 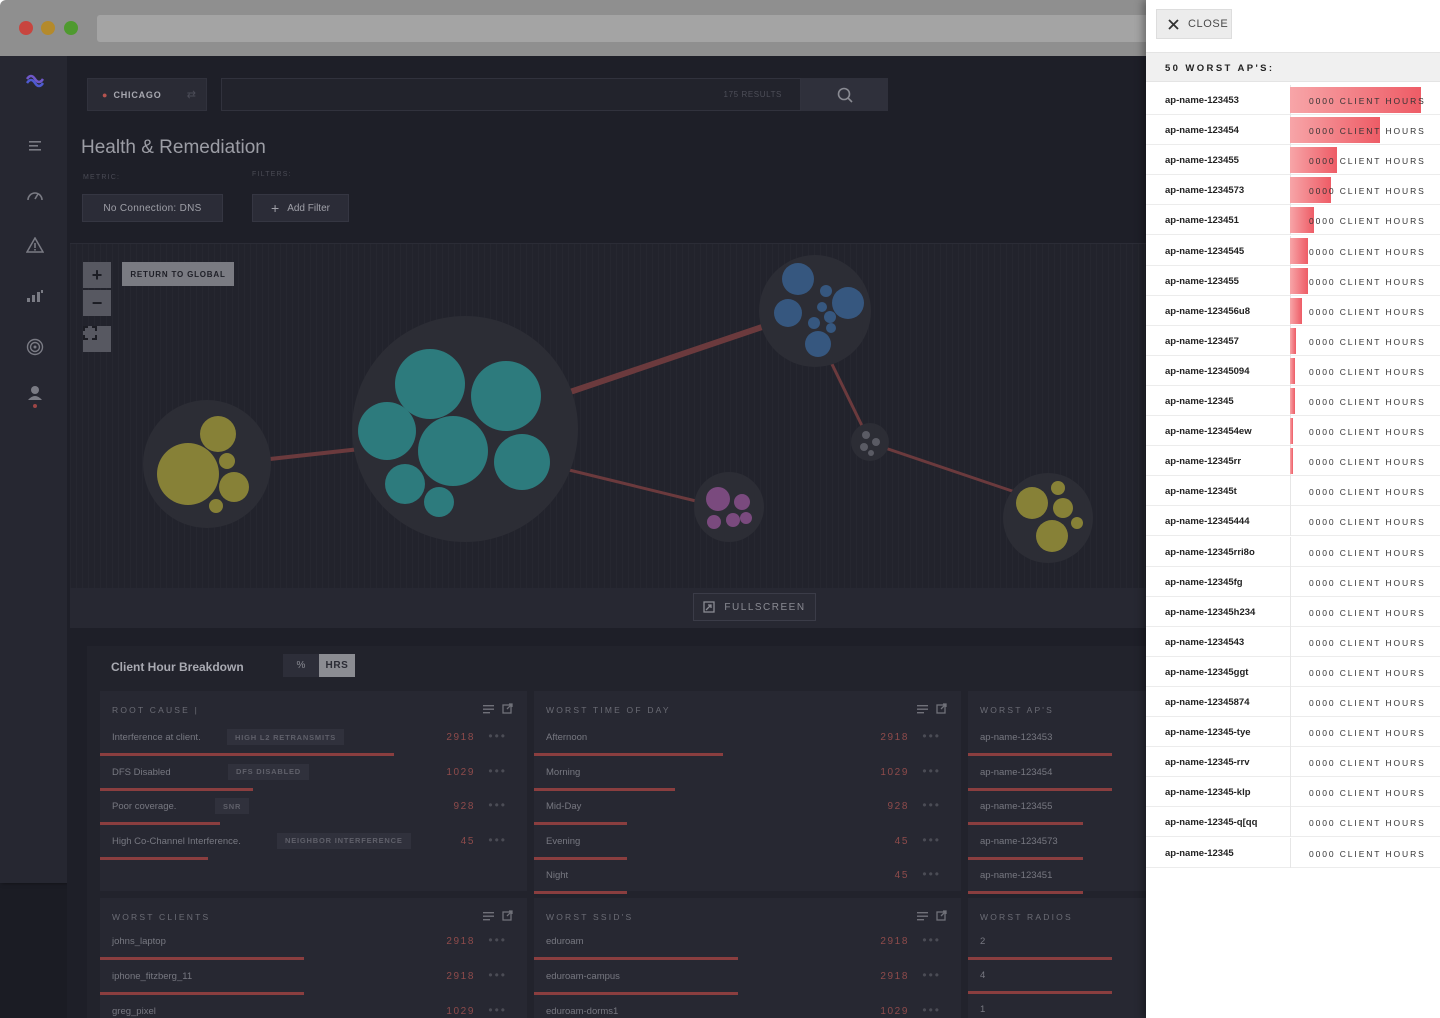 I want to click on cluster-olive, so click(x=207, y=464).